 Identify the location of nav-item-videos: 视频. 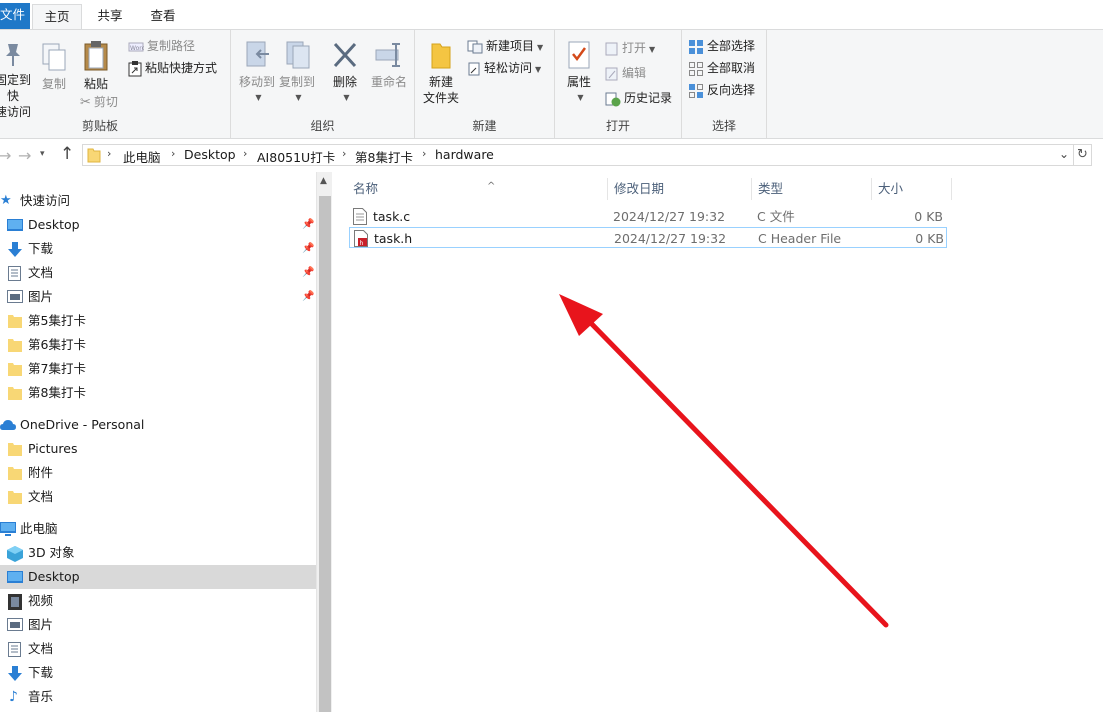
(158, 601).